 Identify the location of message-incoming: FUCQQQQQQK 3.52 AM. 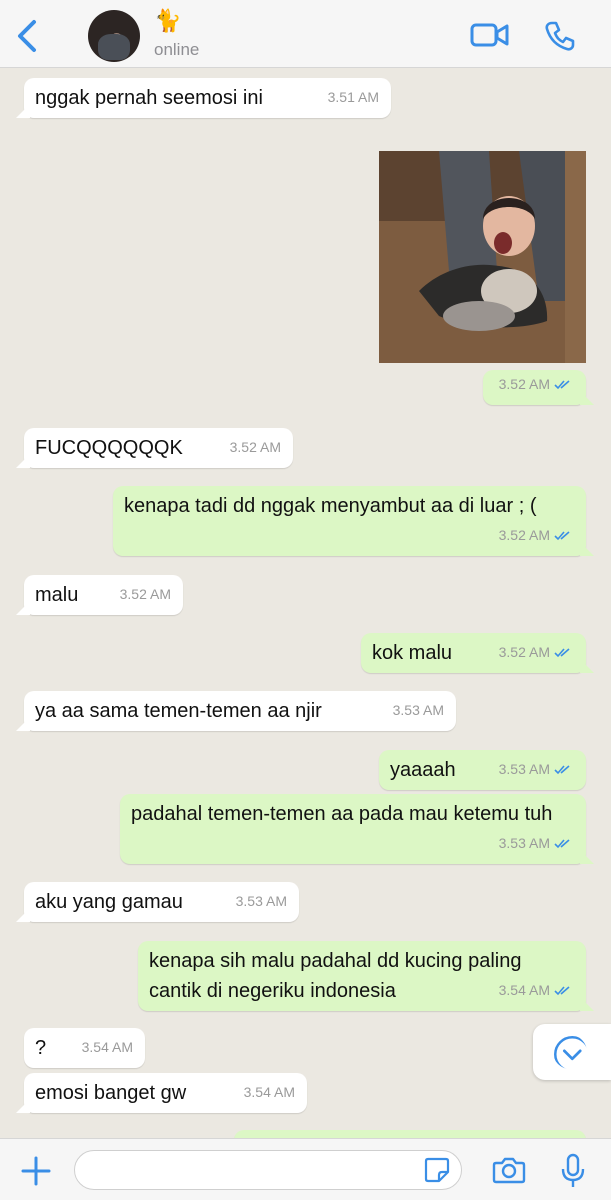
(158, 448).